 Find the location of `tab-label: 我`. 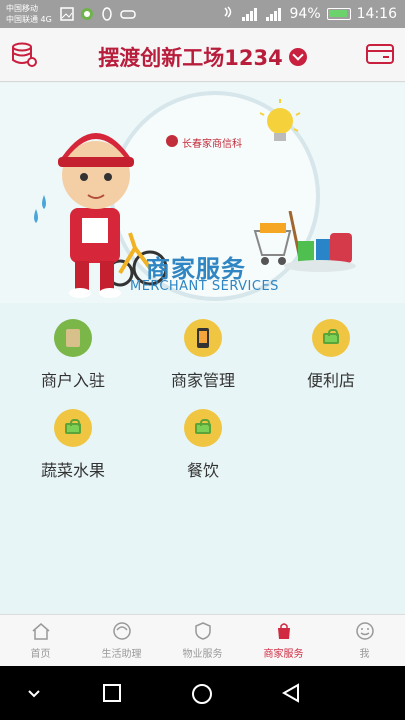

tab-label: 我 is located at coordinates (364, 654).